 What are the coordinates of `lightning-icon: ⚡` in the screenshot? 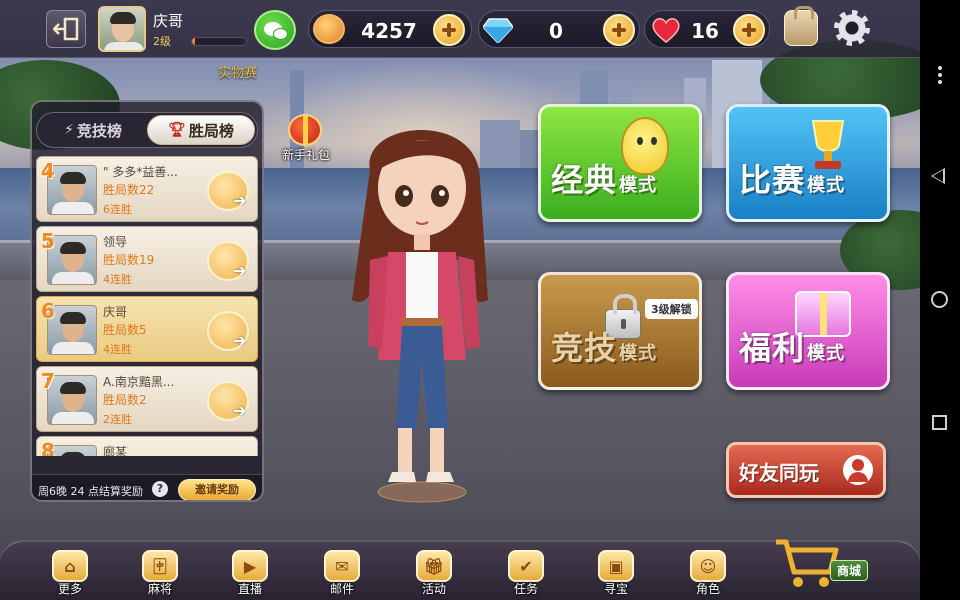 It's located at (69, 130).